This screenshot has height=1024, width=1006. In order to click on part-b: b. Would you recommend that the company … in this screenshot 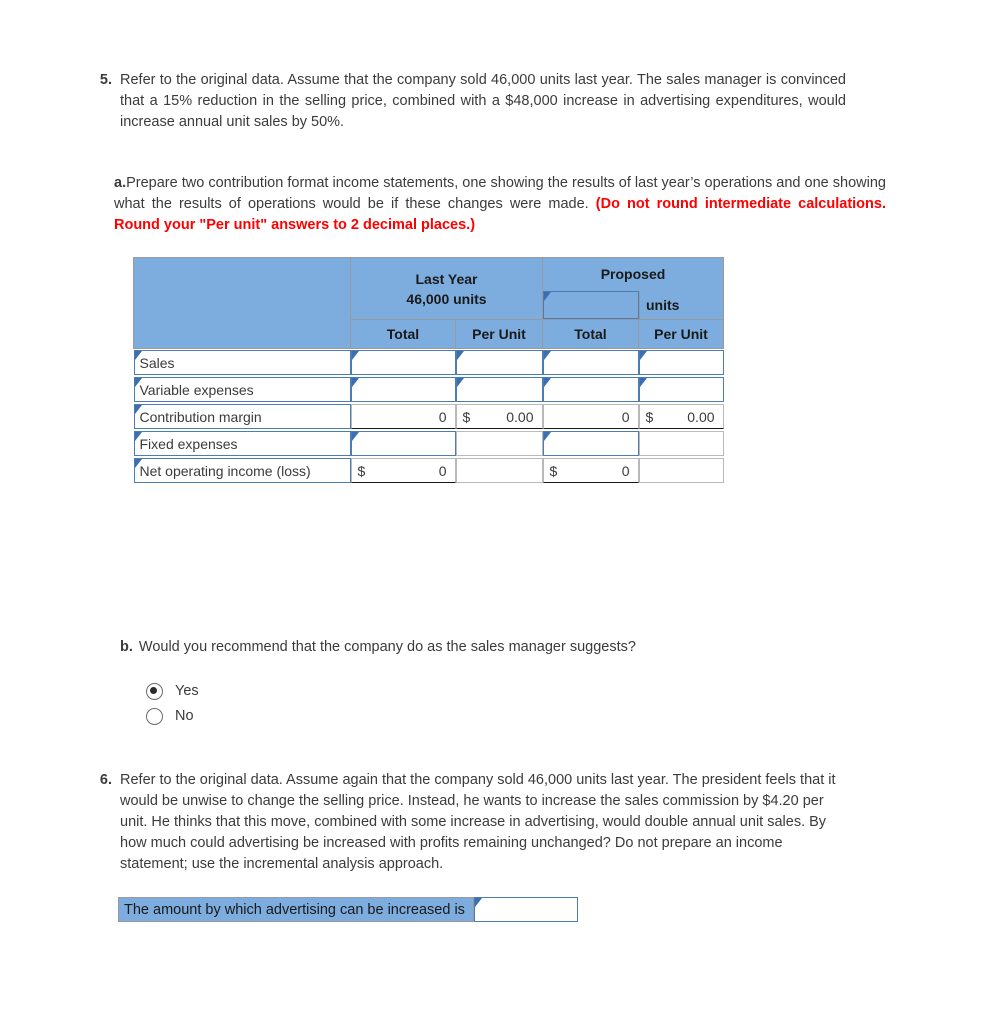, I will do `click(378, 647)`.